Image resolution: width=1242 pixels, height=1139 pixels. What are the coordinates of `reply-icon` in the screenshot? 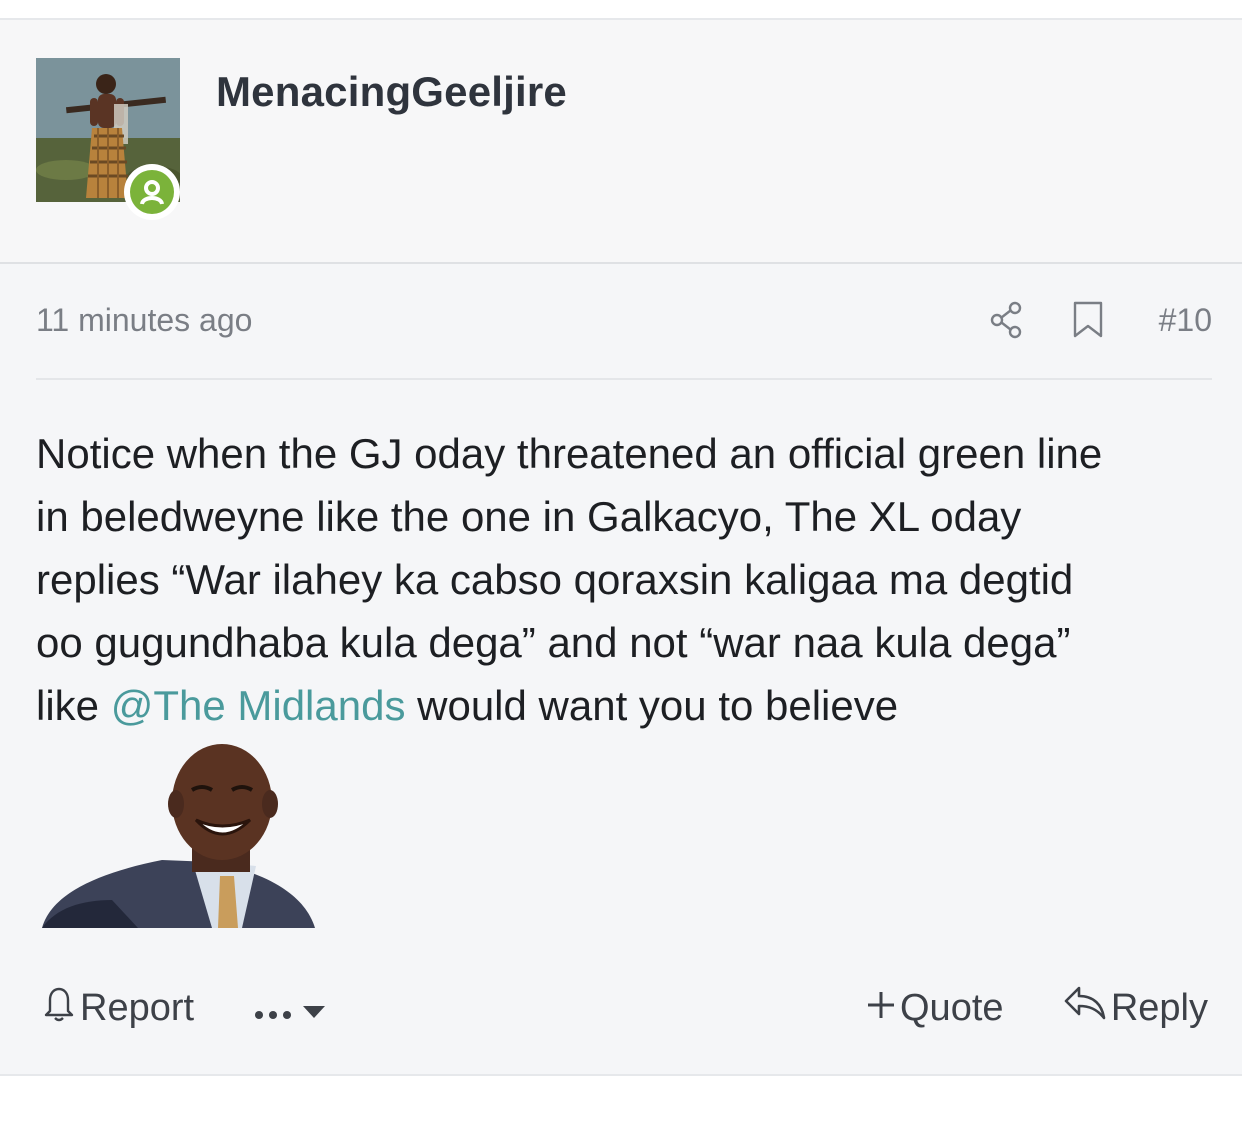 It's located at (1085, 1008).